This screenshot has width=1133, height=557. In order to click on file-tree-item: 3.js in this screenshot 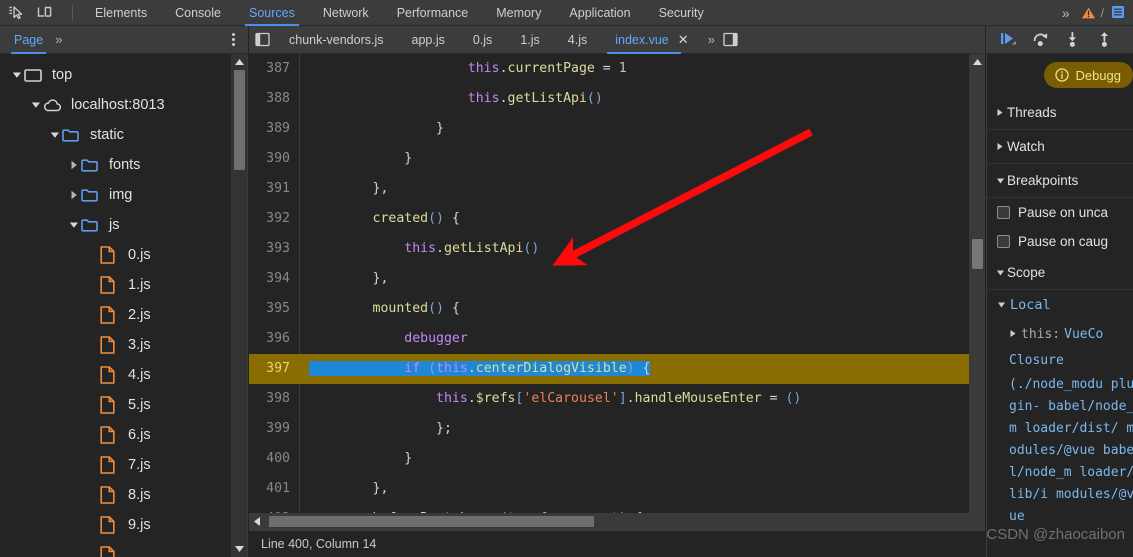, I will do `click(116, 345)`.